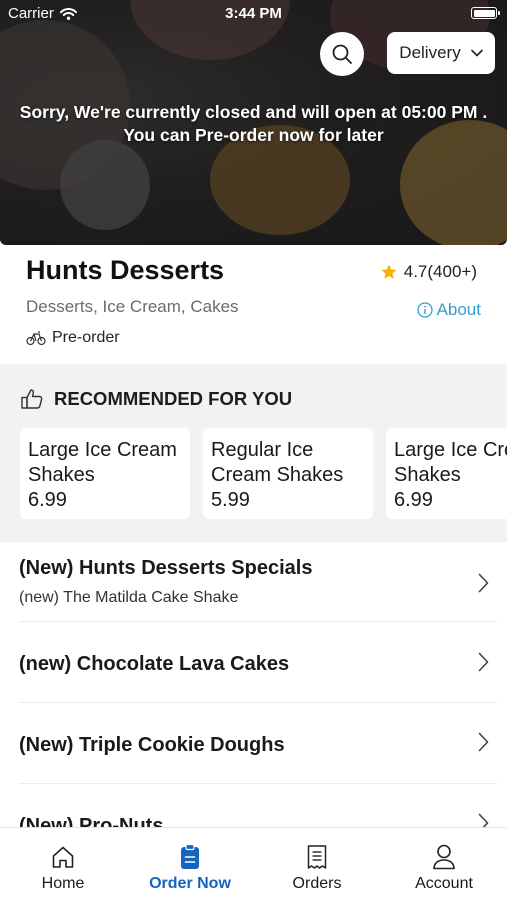 The height and width of the screenshot is (900, 507). I want to click on menu-category-item: (New) Triple Cookie Doughs, so click(253, 743).